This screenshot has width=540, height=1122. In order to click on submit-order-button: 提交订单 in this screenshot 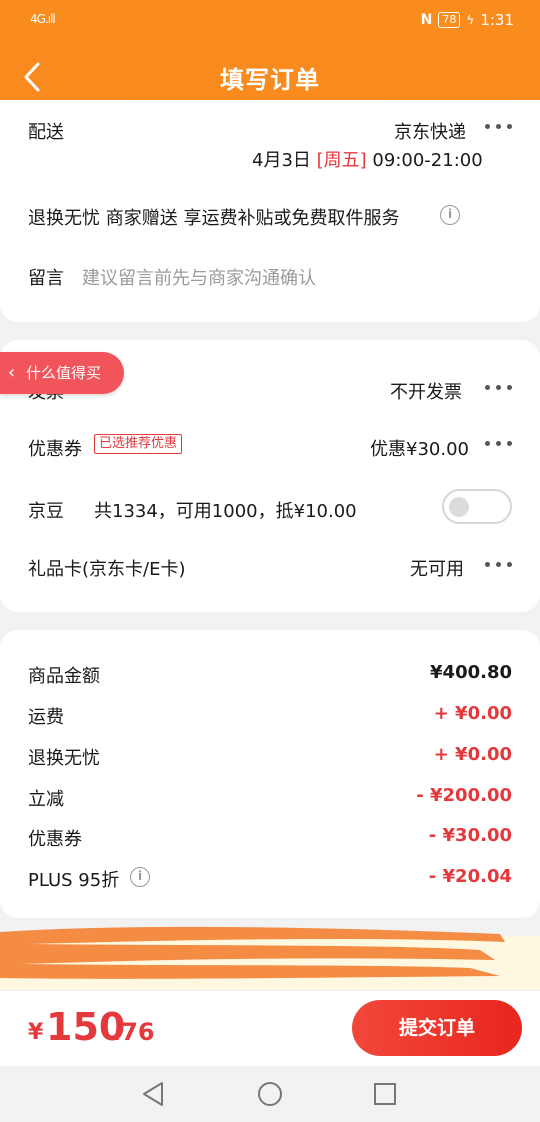, I will do `click(437, 1028)`.